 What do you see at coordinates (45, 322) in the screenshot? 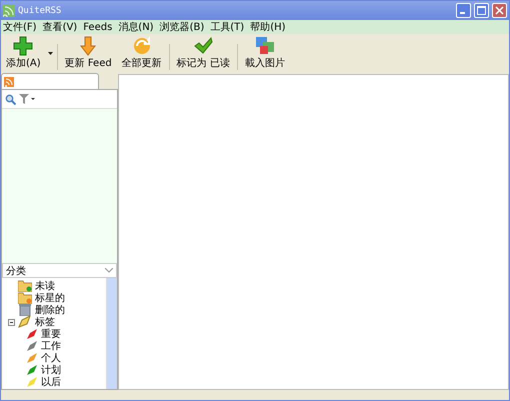
I see `category-item: 标签` at bounding box center [45, 322].